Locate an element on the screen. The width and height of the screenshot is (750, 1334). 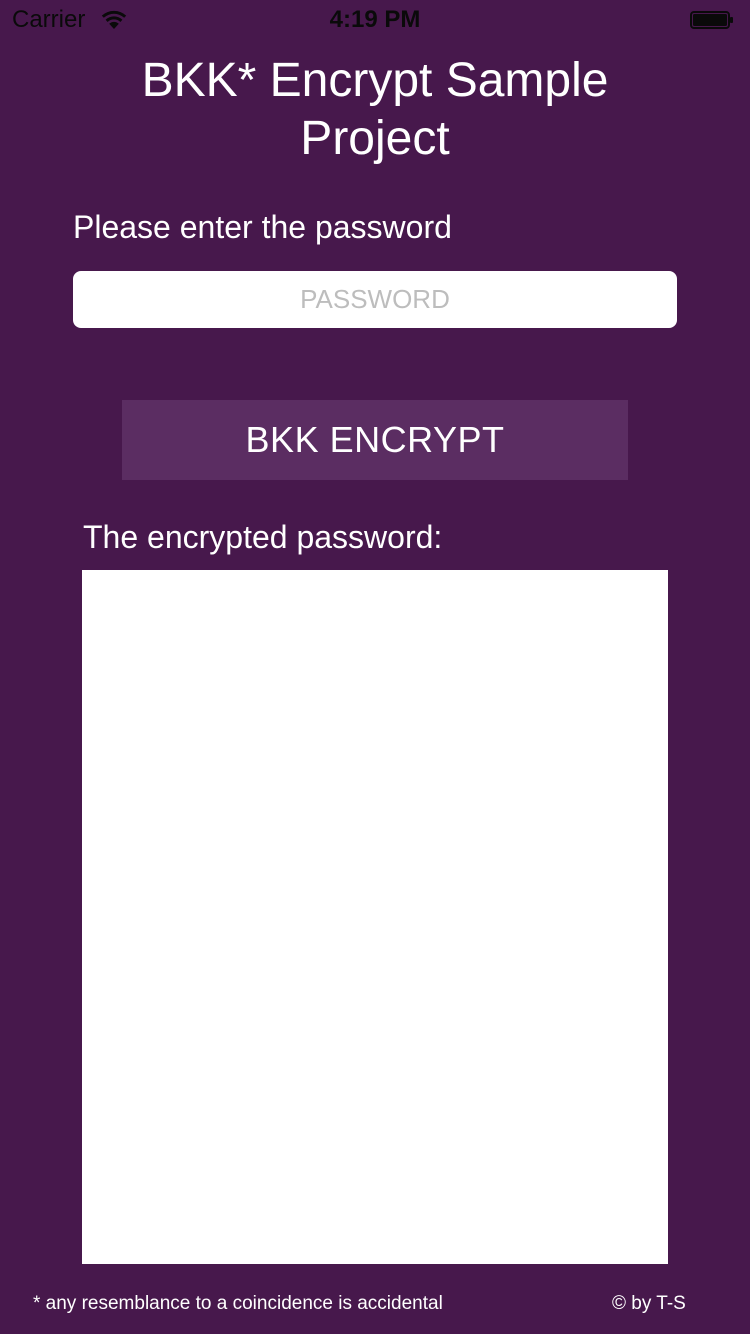
battery-icon is located at coordinates (712, 20).